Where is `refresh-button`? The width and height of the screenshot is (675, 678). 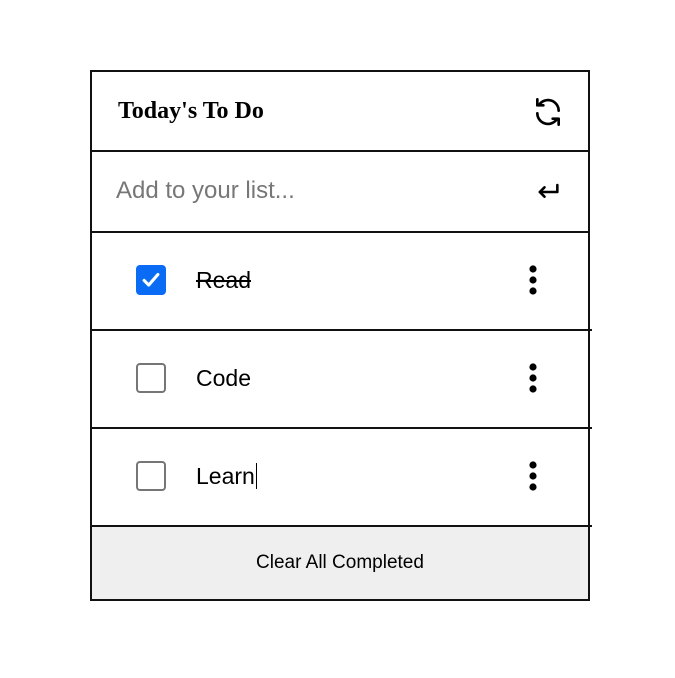
refresh-button is located at coordinates (548, 112).